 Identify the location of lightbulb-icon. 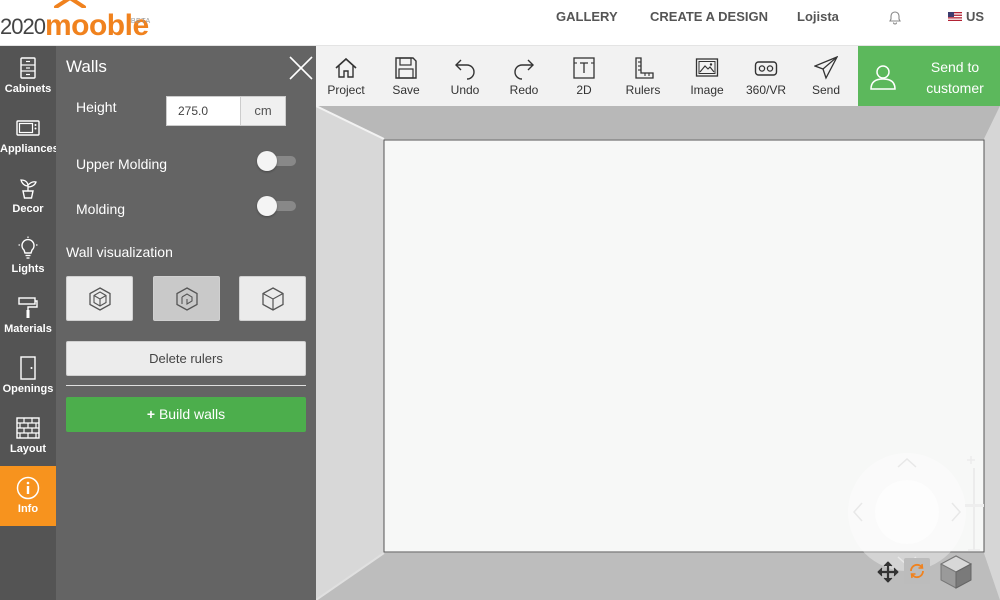
(28, 247).